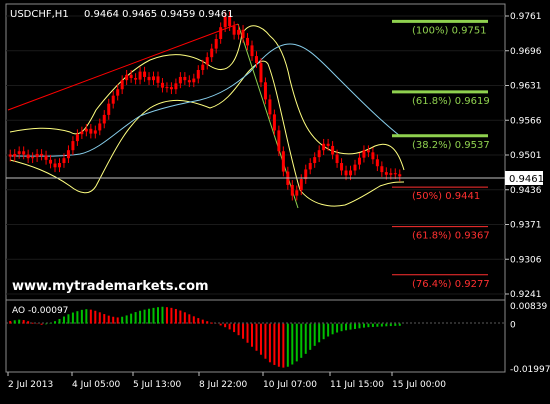 This screenshot has height=404, width=550. What do you see at coordinates (39, 14) in the screenshot?
I see `symbol-label: USDCHF,H1` at bounding box center [39, 14].